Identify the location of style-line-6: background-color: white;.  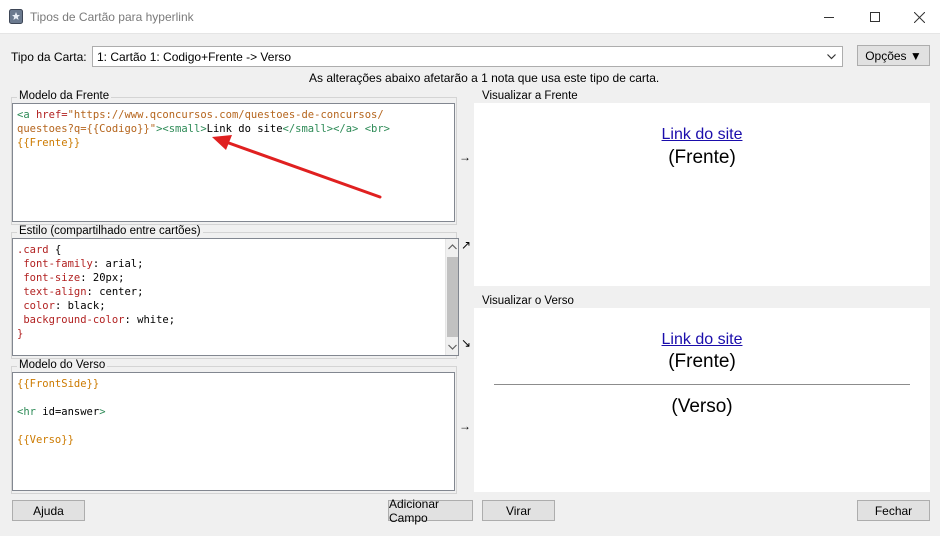
(99, 320).